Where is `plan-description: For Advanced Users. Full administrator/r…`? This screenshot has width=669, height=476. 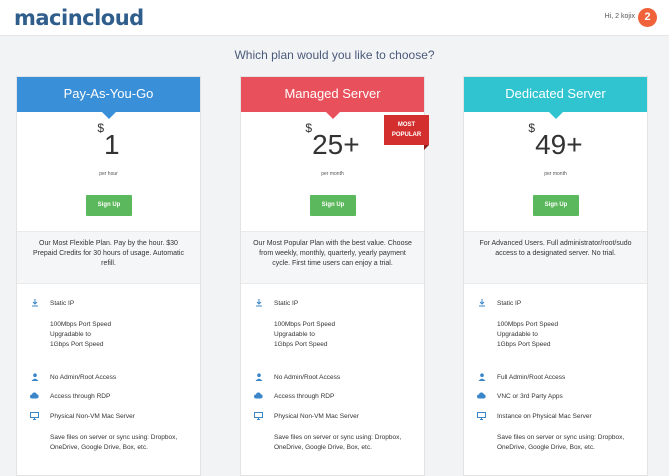 plan-description: For Advanced Users. Full administrator/r… is located at coordinates (555, 248).